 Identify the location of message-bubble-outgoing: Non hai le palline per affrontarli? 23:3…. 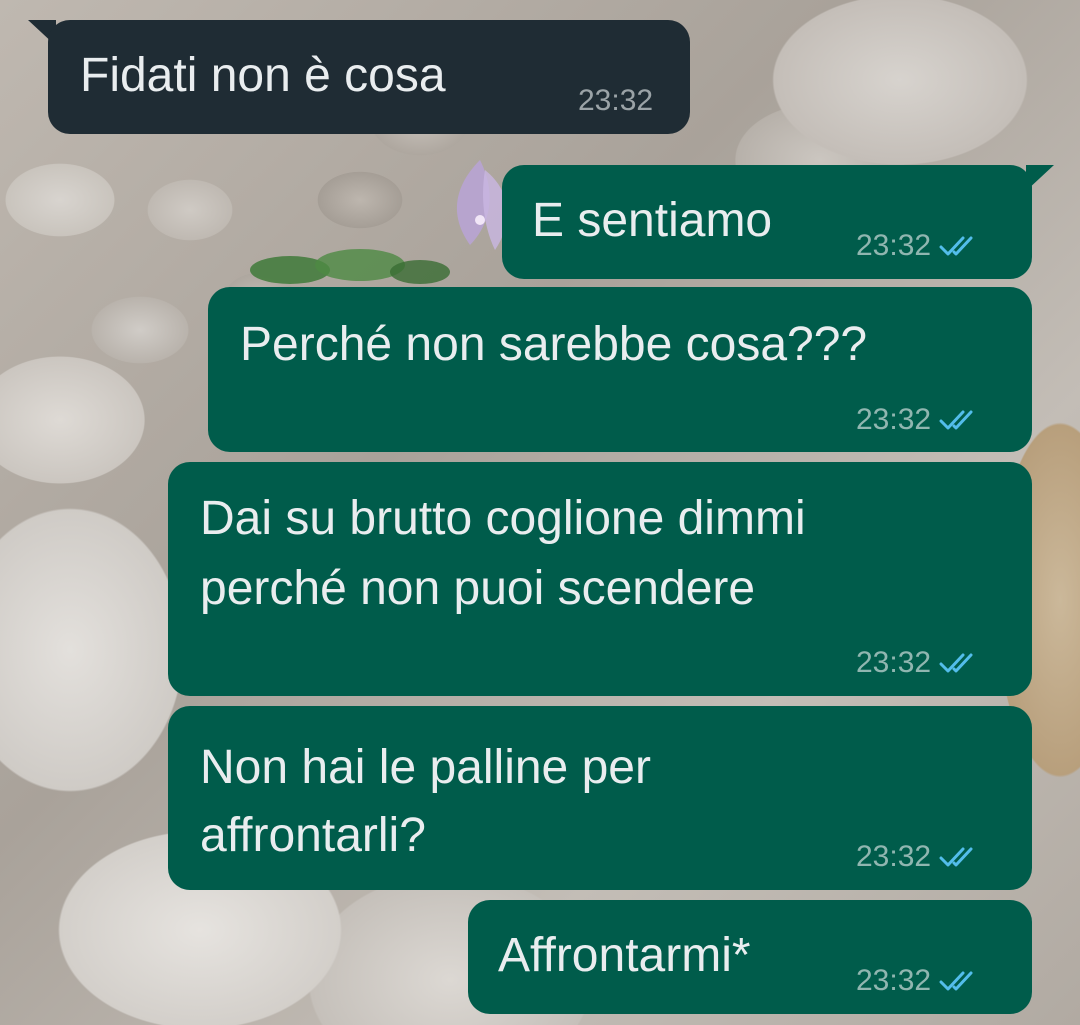
(600, 798).